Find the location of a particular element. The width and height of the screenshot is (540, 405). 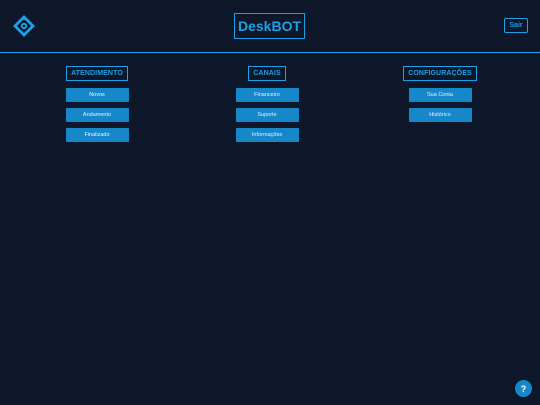

section-canais: CANAIS Financeiro Suporte Informações is located at coordinates (267, 107).